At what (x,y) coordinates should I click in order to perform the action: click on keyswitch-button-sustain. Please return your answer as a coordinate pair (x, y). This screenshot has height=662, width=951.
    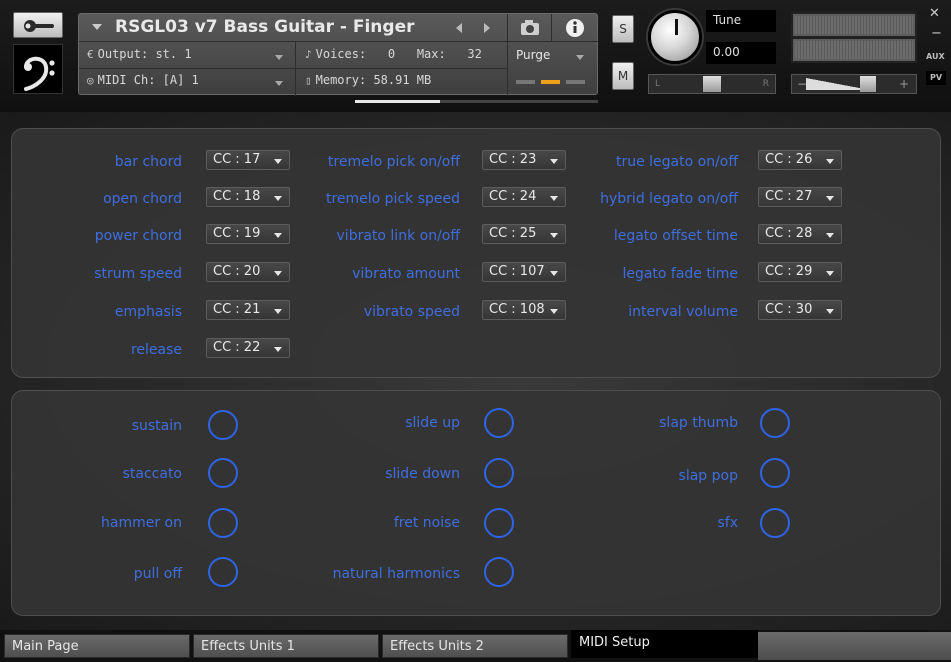
    Looking at the image, I should click on (223, 425).